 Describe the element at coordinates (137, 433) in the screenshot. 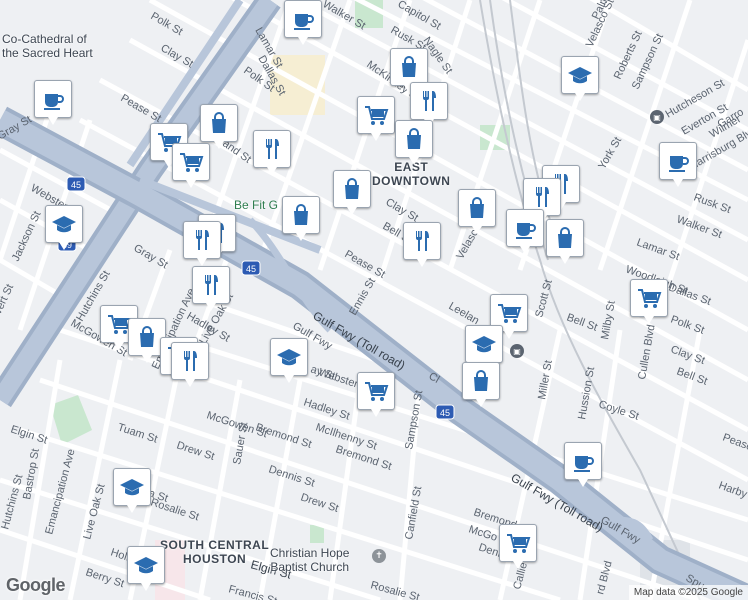

I see `street-label-tuam: Tuam St` at that location.